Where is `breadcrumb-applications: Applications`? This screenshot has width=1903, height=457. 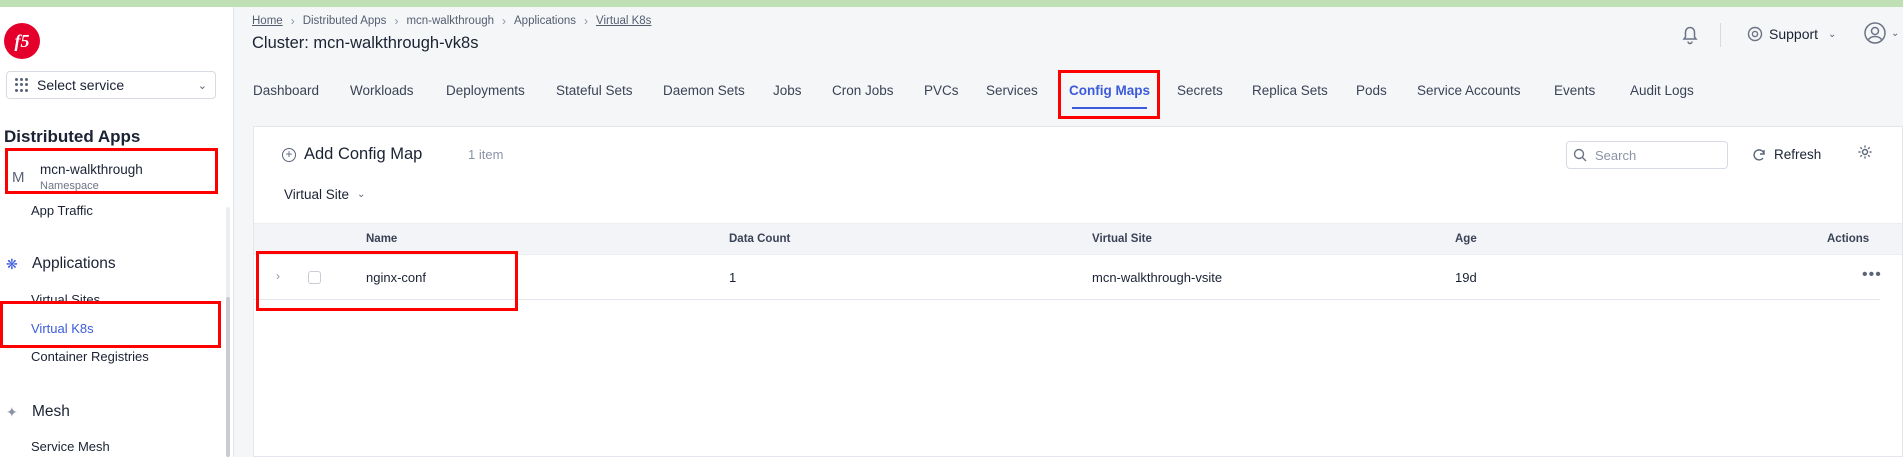
breadcrumb-applications: Applications is located at coordinates (545, 21).